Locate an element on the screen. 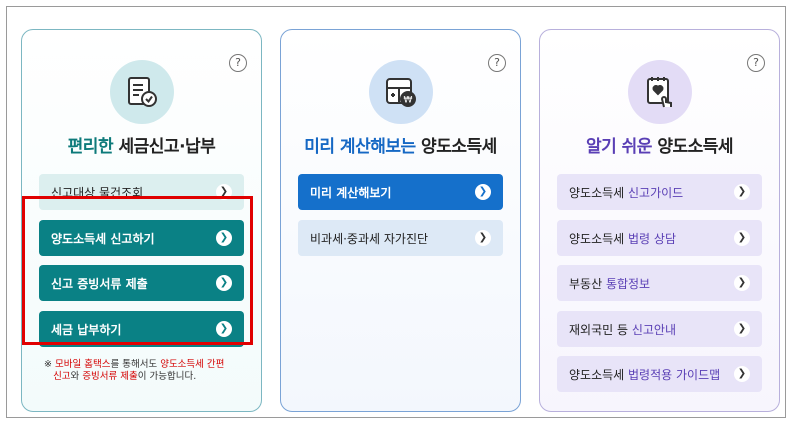  button-label: 미리 계산해보기 is located at coordinates (351, 192).